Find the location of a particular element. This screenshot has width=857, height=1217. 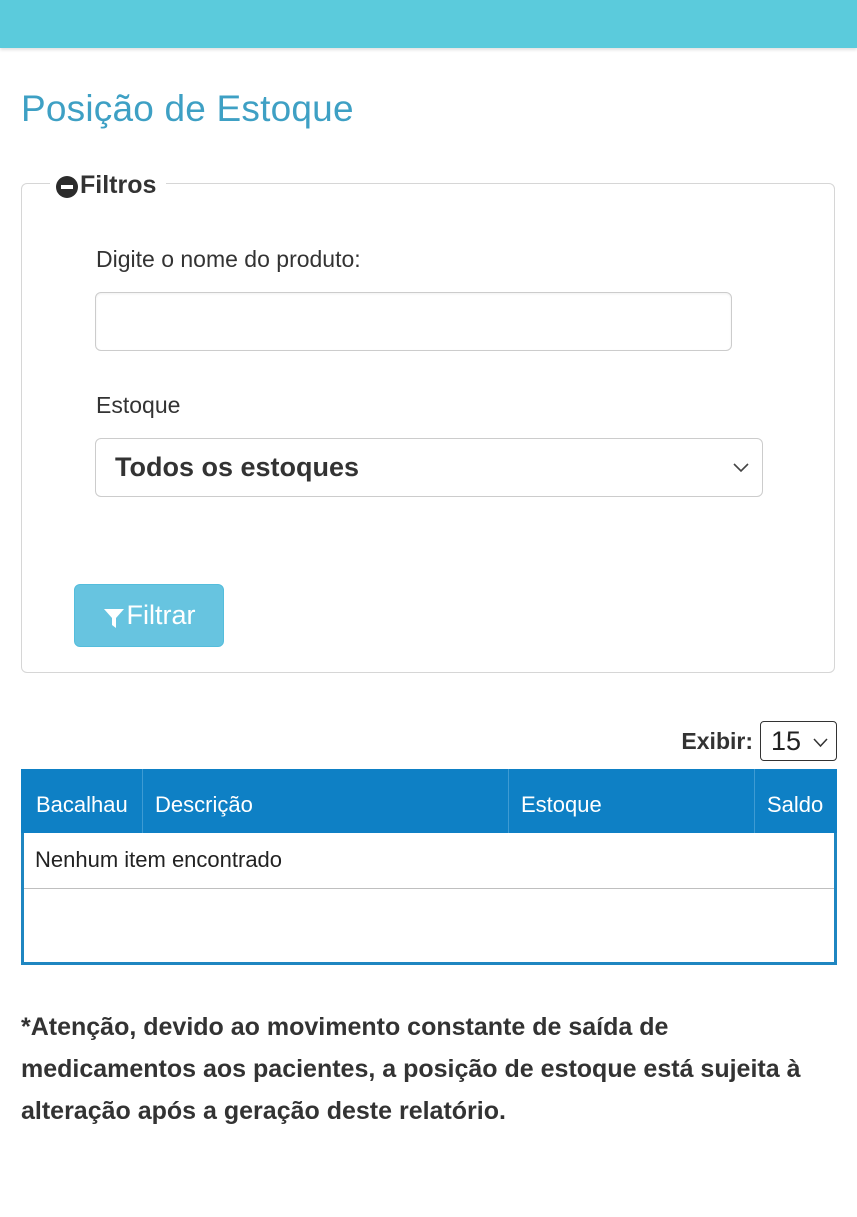

empty-table-message: Nenhum item encontrado is located at coordinates (159, 859).